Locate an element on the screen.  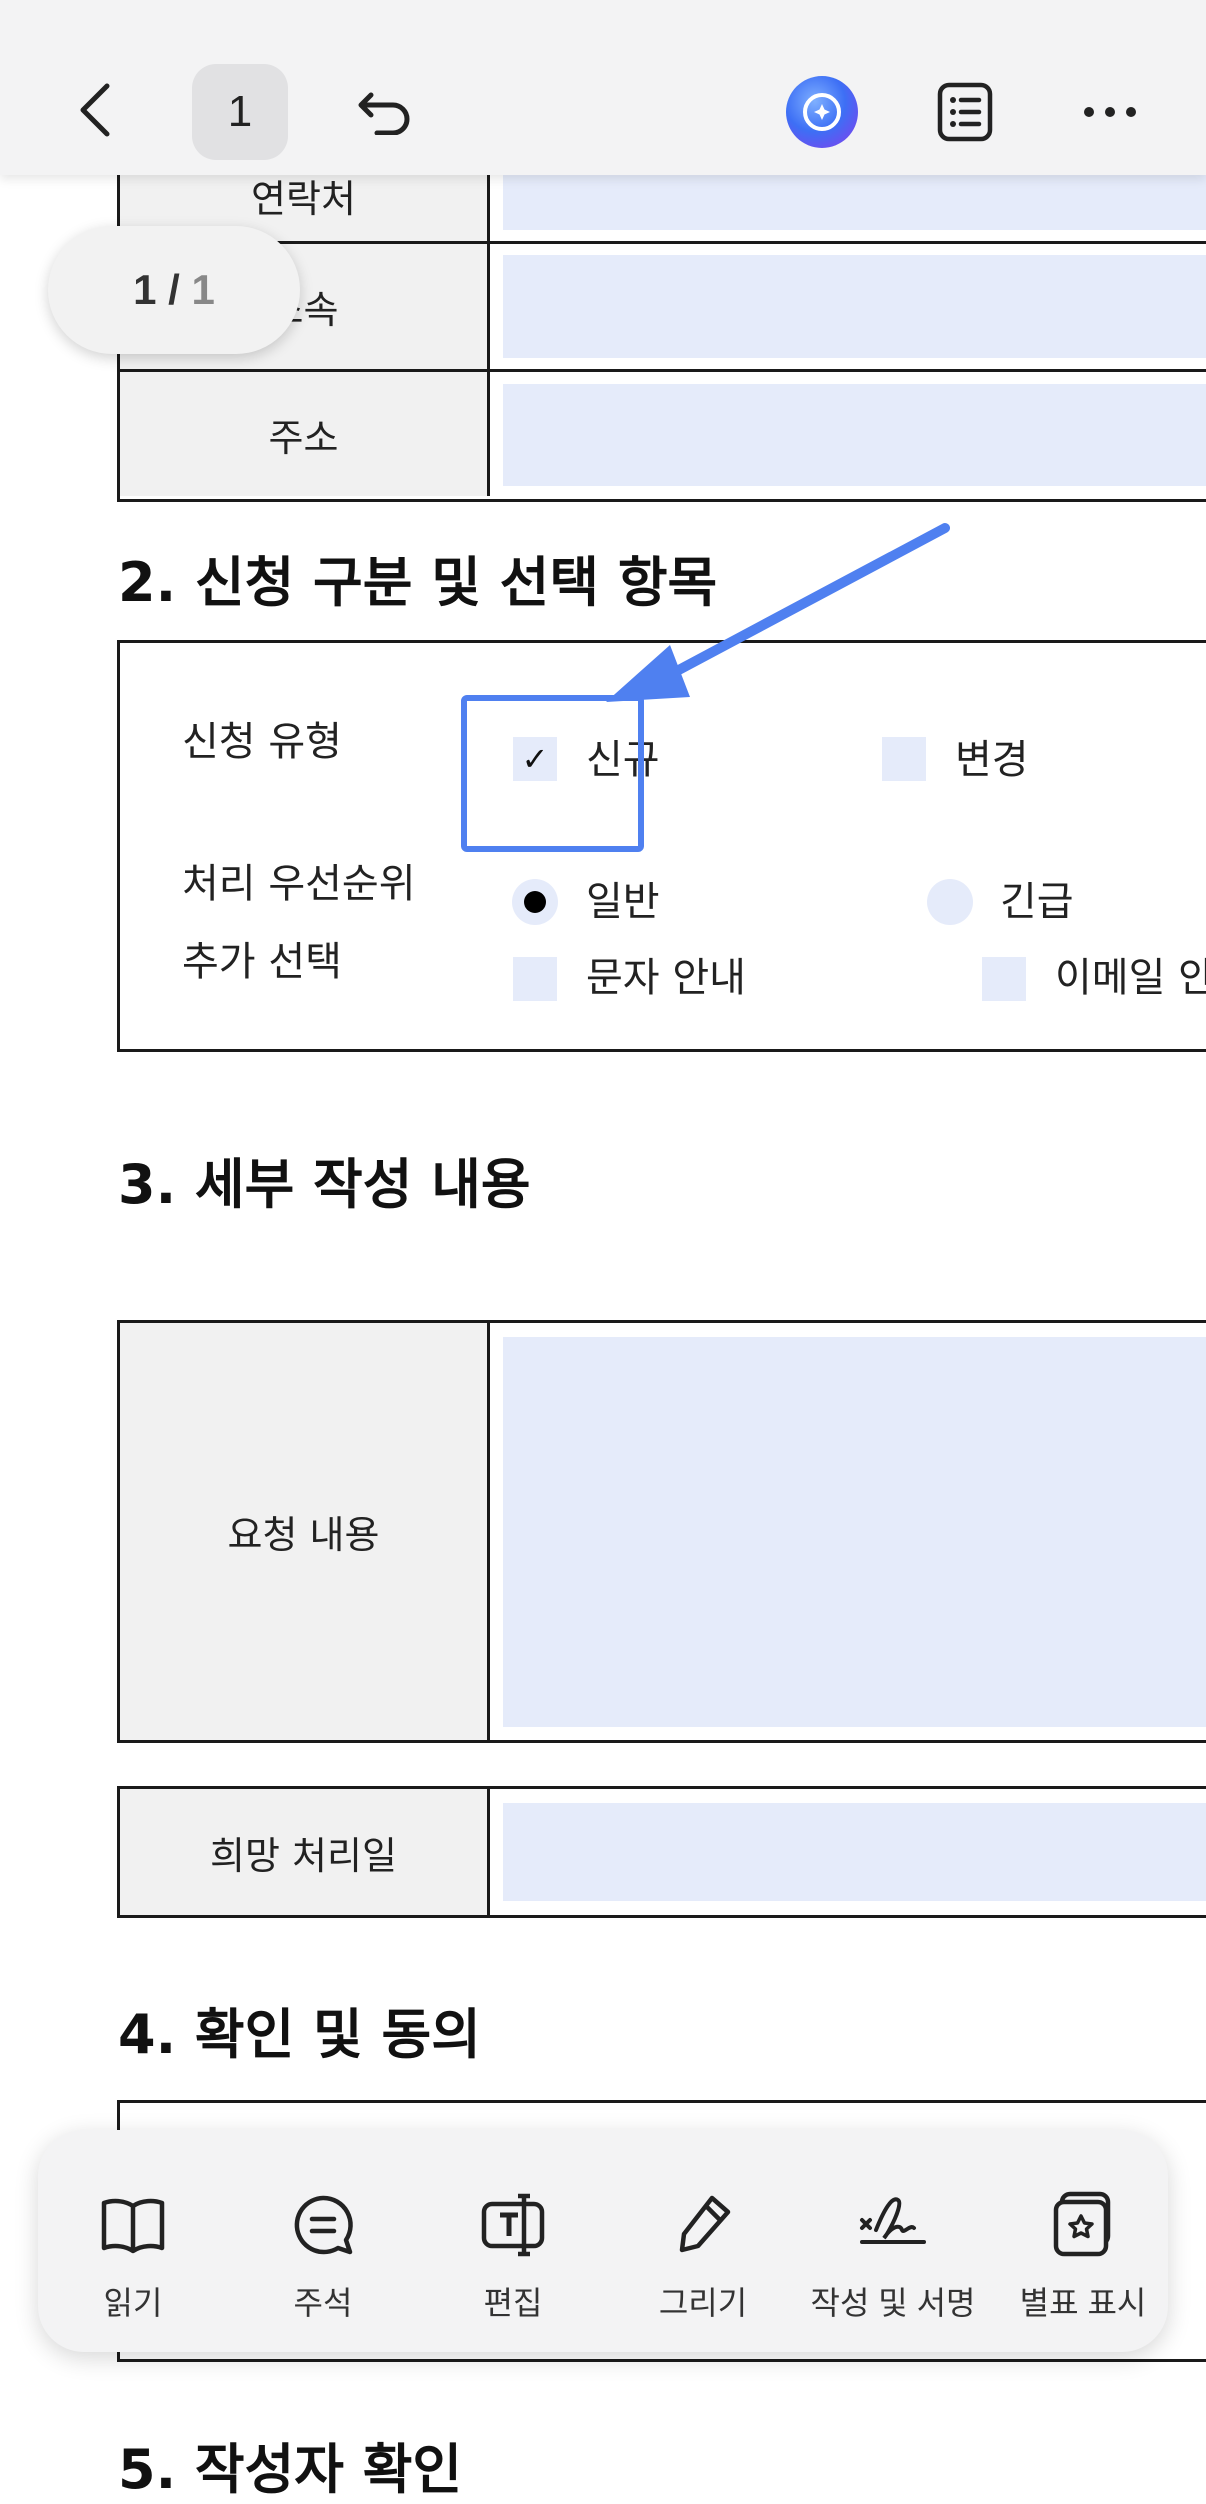
page-indicator: 1 / 1 is located at coordinates (174, 290).